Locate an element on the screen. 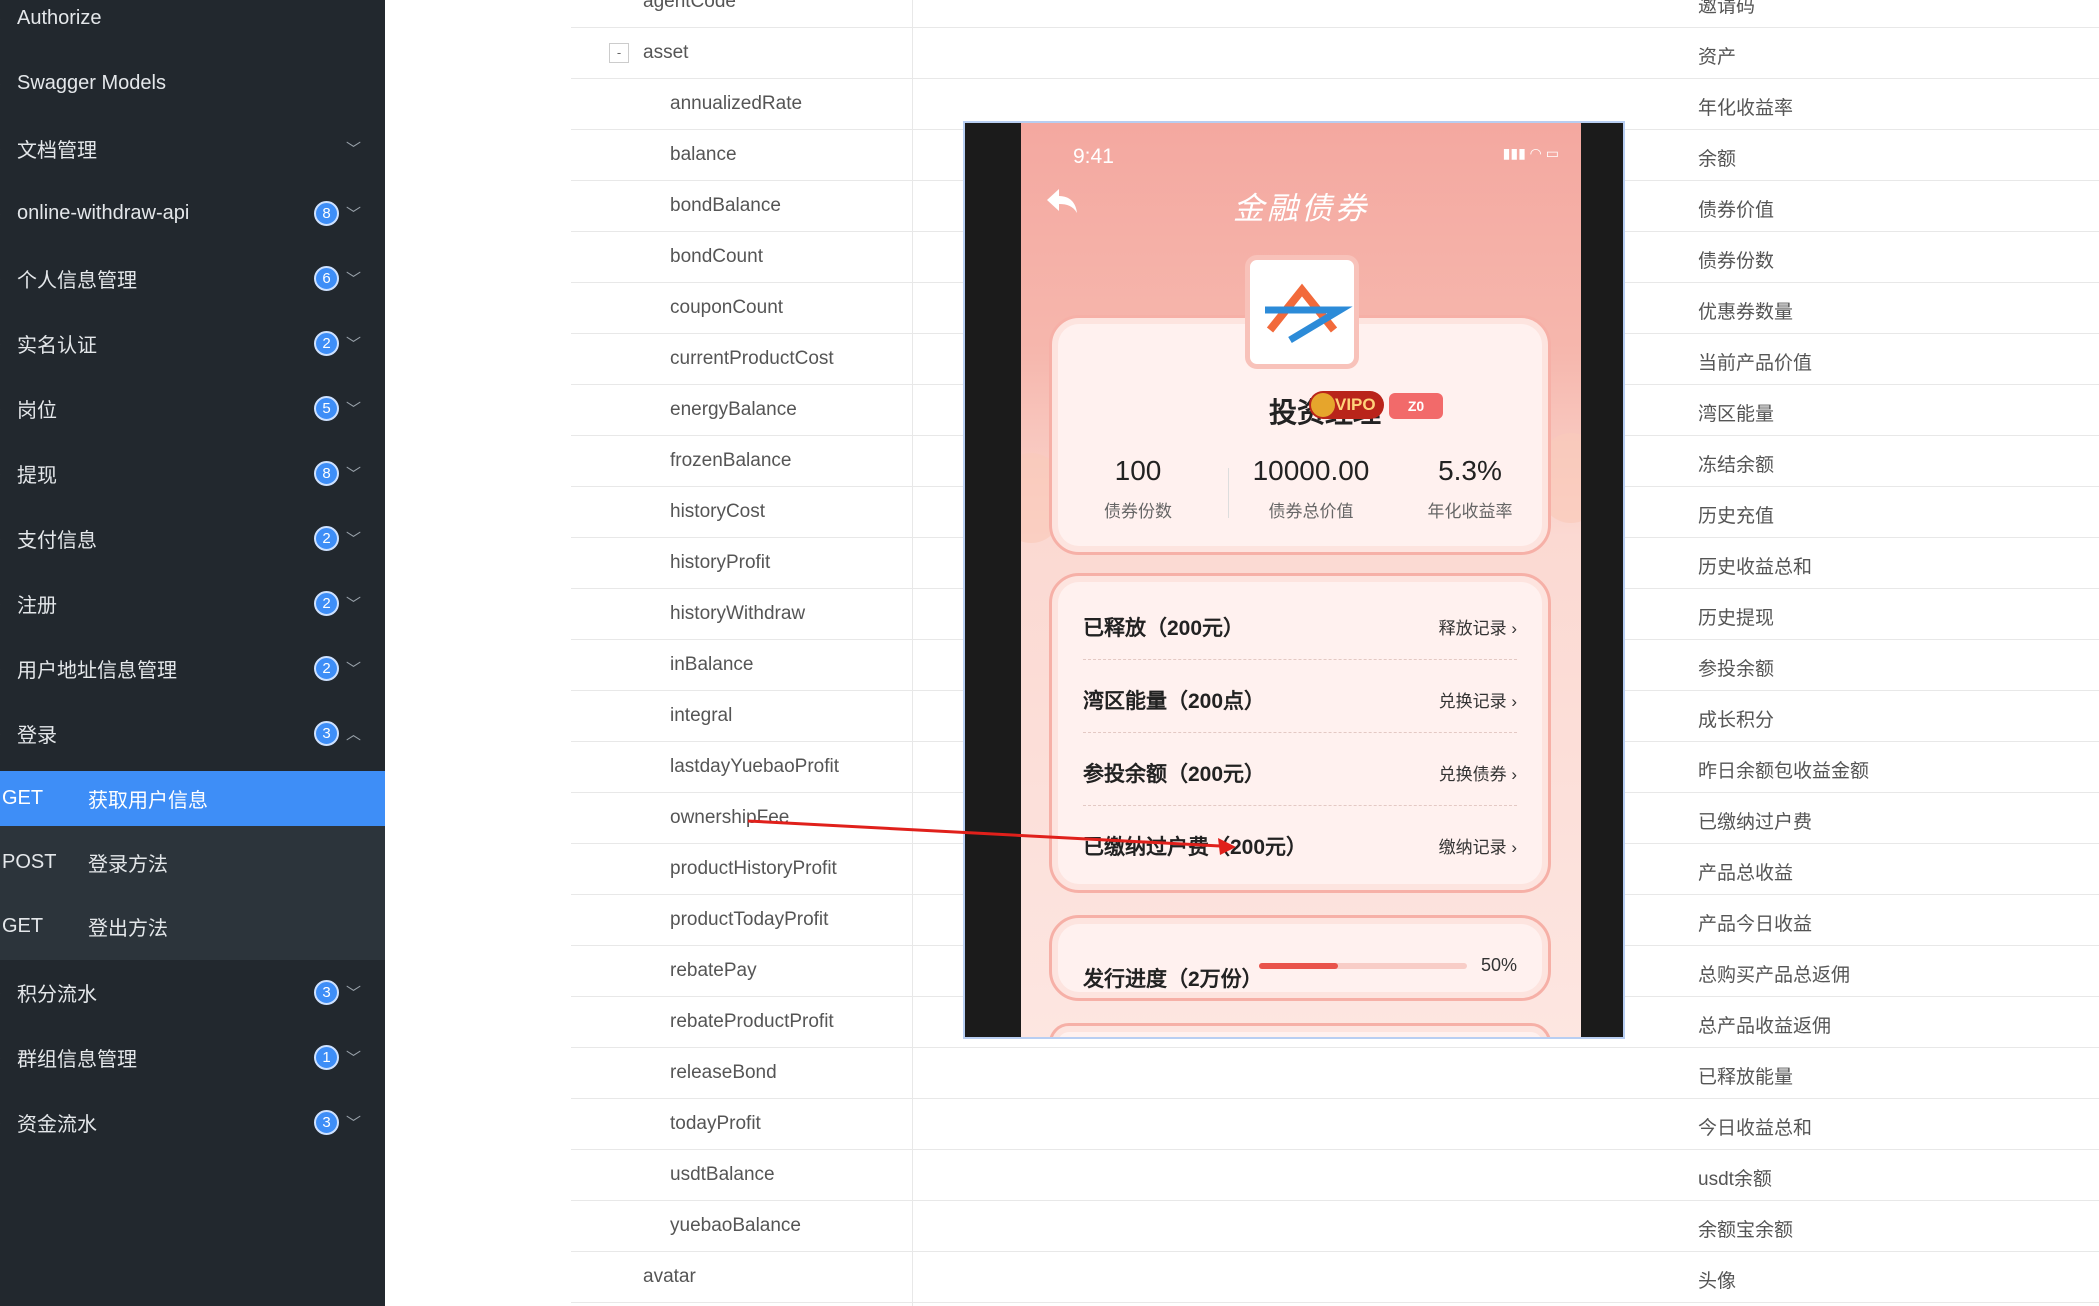 This screenshot has height=1306, width=2099. progress-bar is located at coordinates (1363, 966).